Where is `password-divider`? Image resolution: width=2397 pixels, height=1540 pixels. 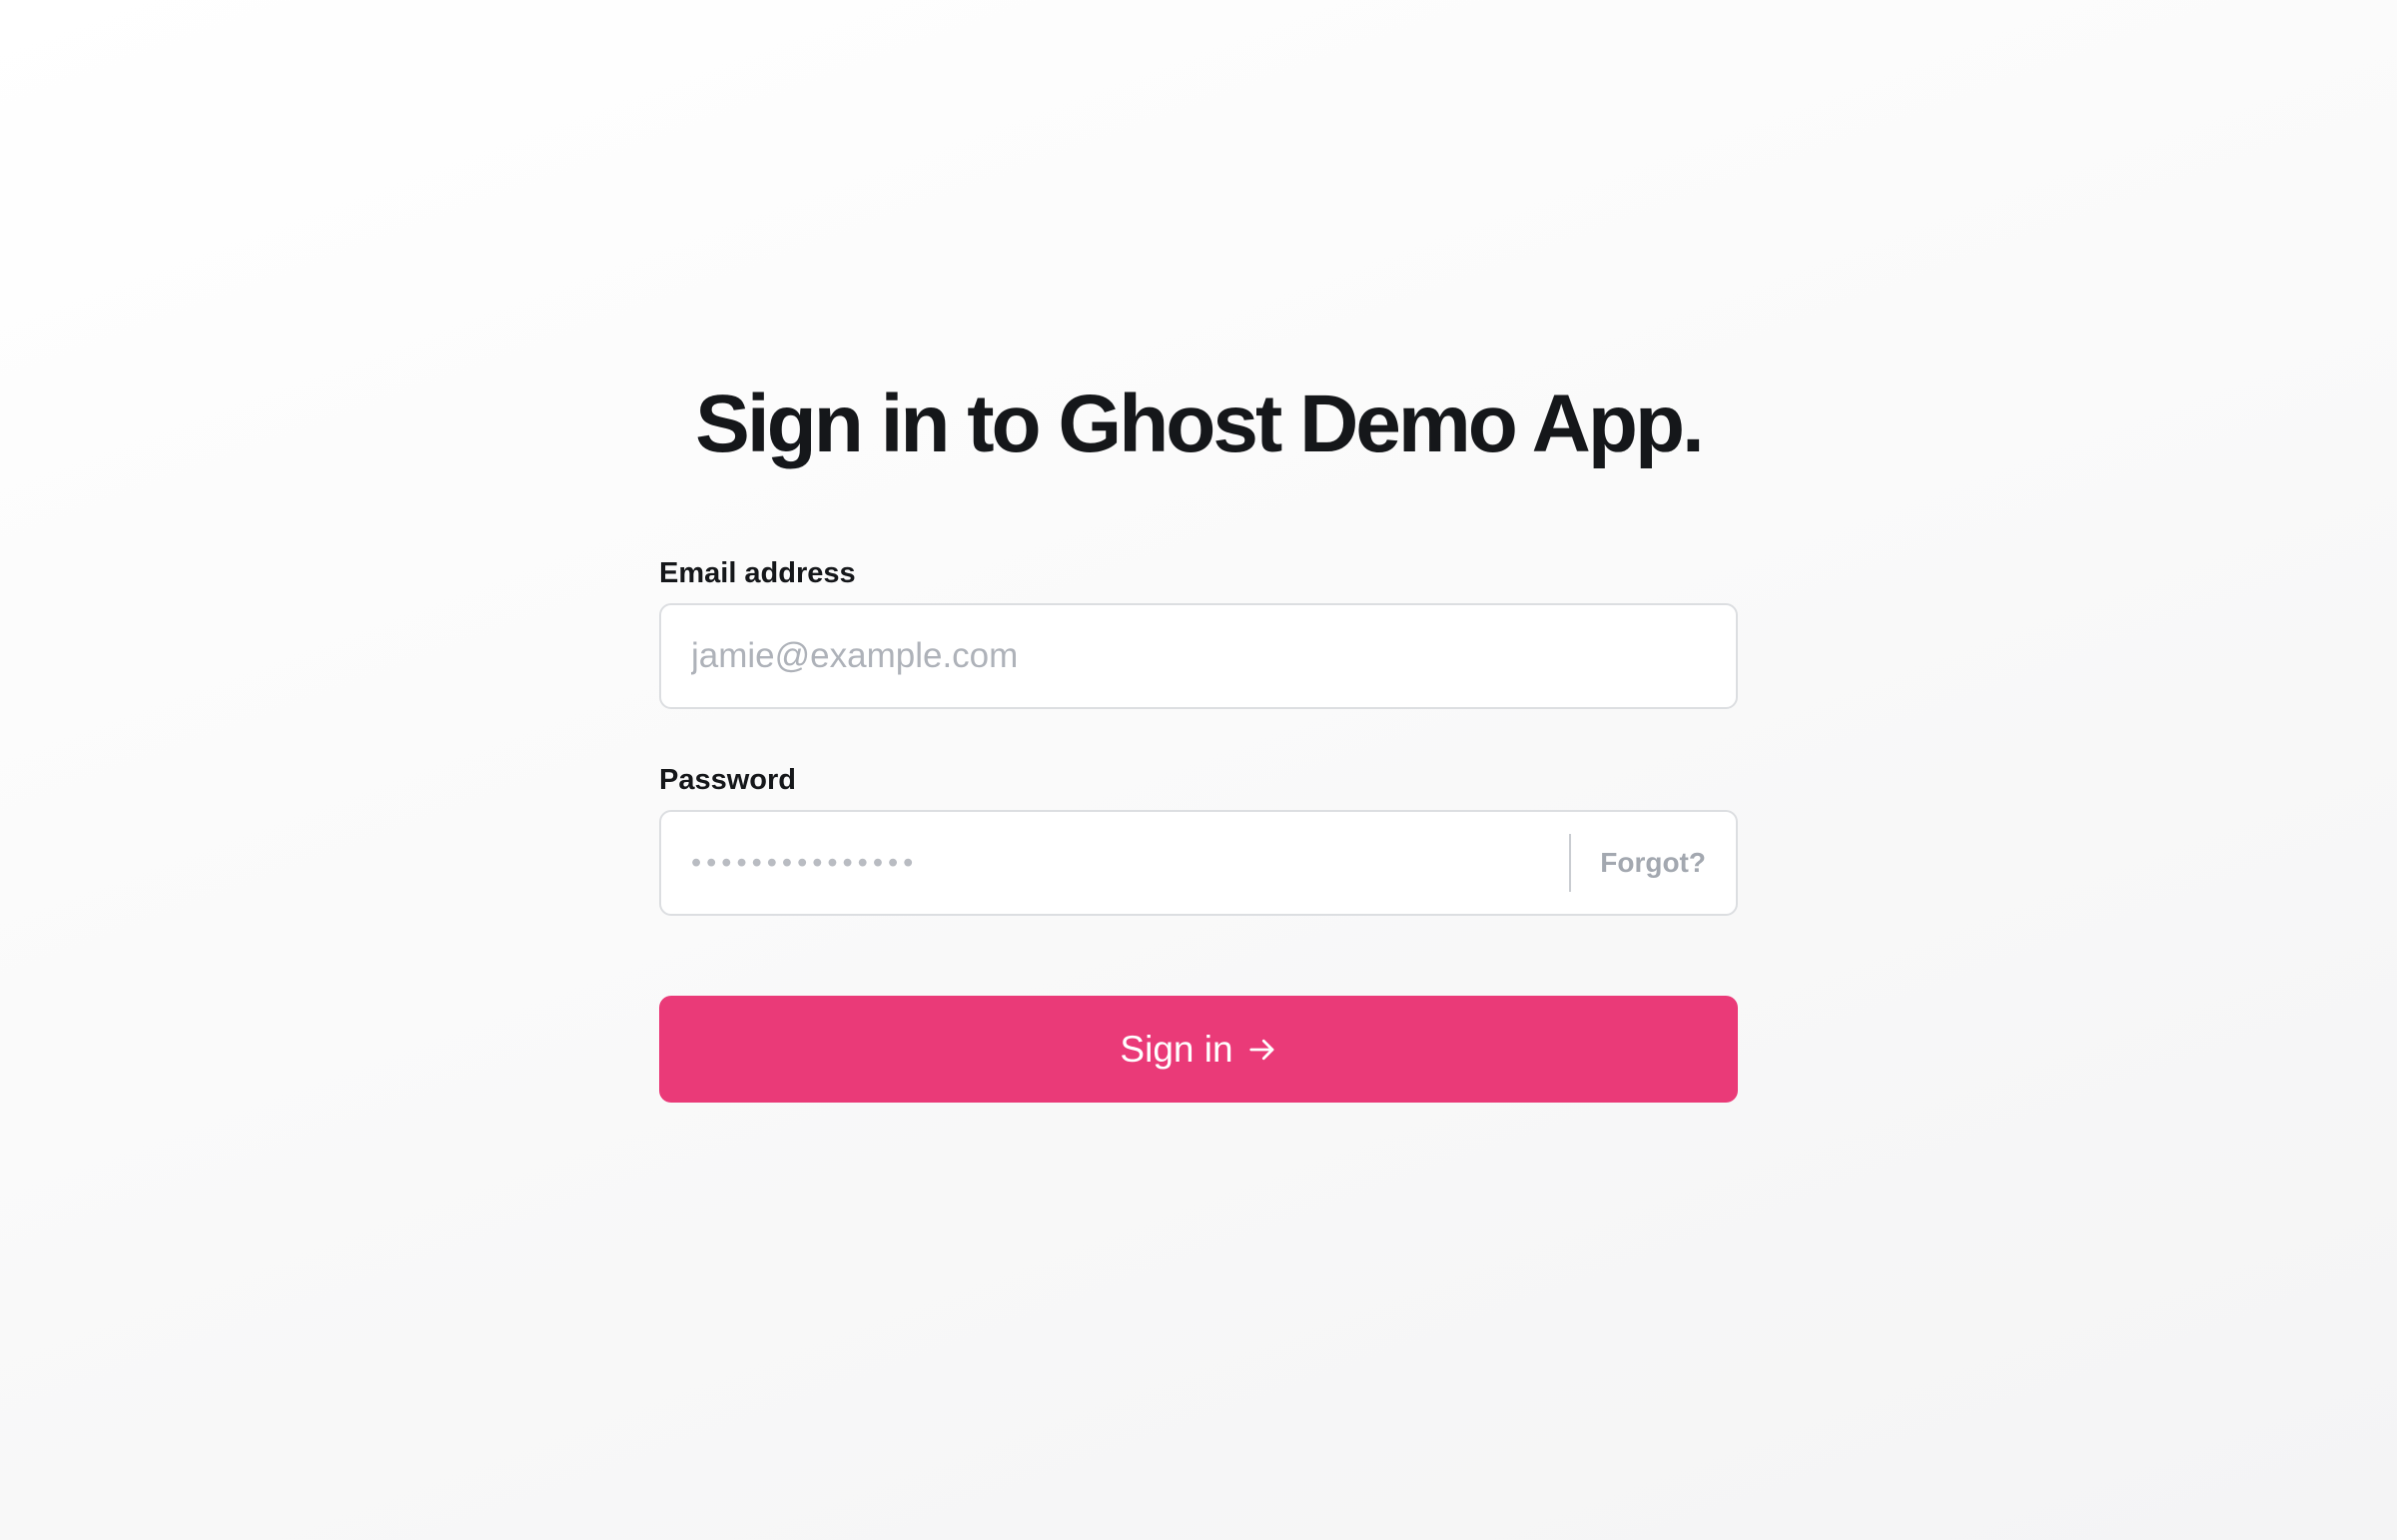
password-divider is located at coordinates (1570, 863).